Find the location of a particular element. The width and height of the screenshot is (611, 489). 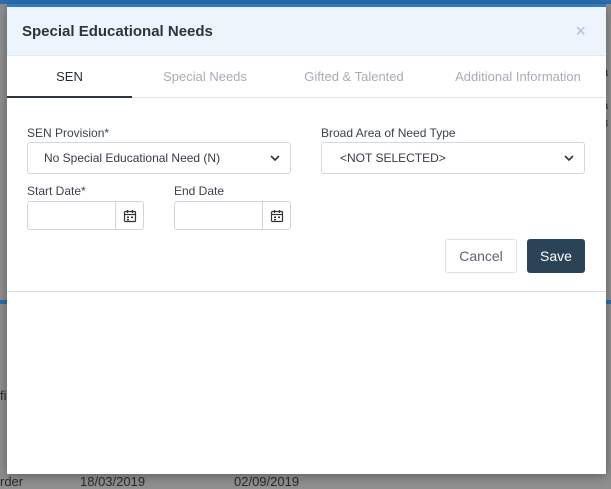

sen-provision-select: No Special Educational Need (N) is located at coordinates (159, 158).